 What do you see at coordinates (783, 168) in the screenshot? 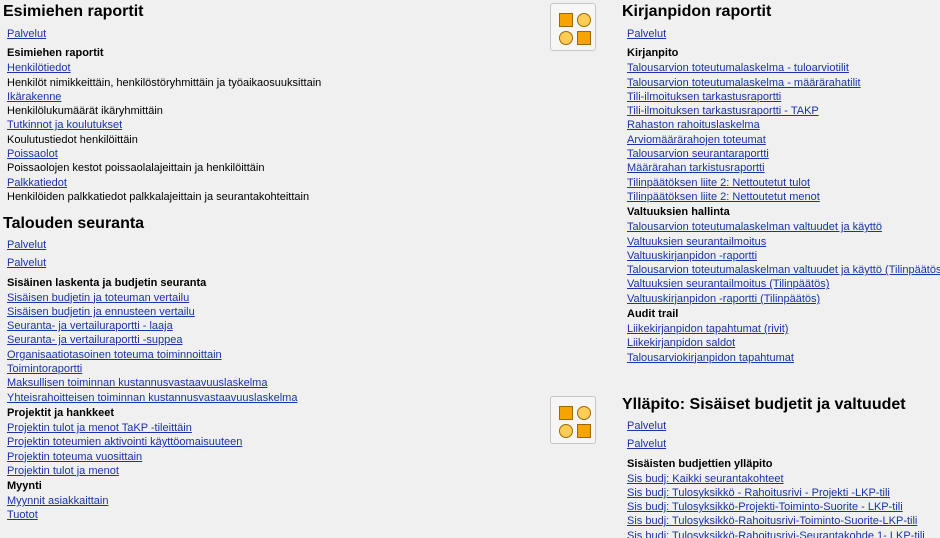
I see `report-link: Määrärahan tarkistusraportti` at bounding box center [783, 168].